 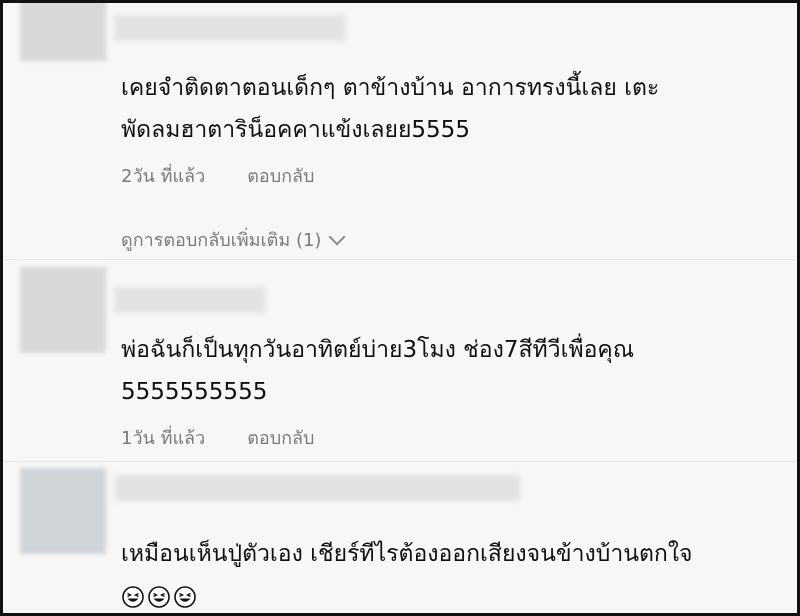 I want to click on view-more-replies-label: ดูการตอบกลับเพิ่มเติม (1), so click(x=221, y=240).